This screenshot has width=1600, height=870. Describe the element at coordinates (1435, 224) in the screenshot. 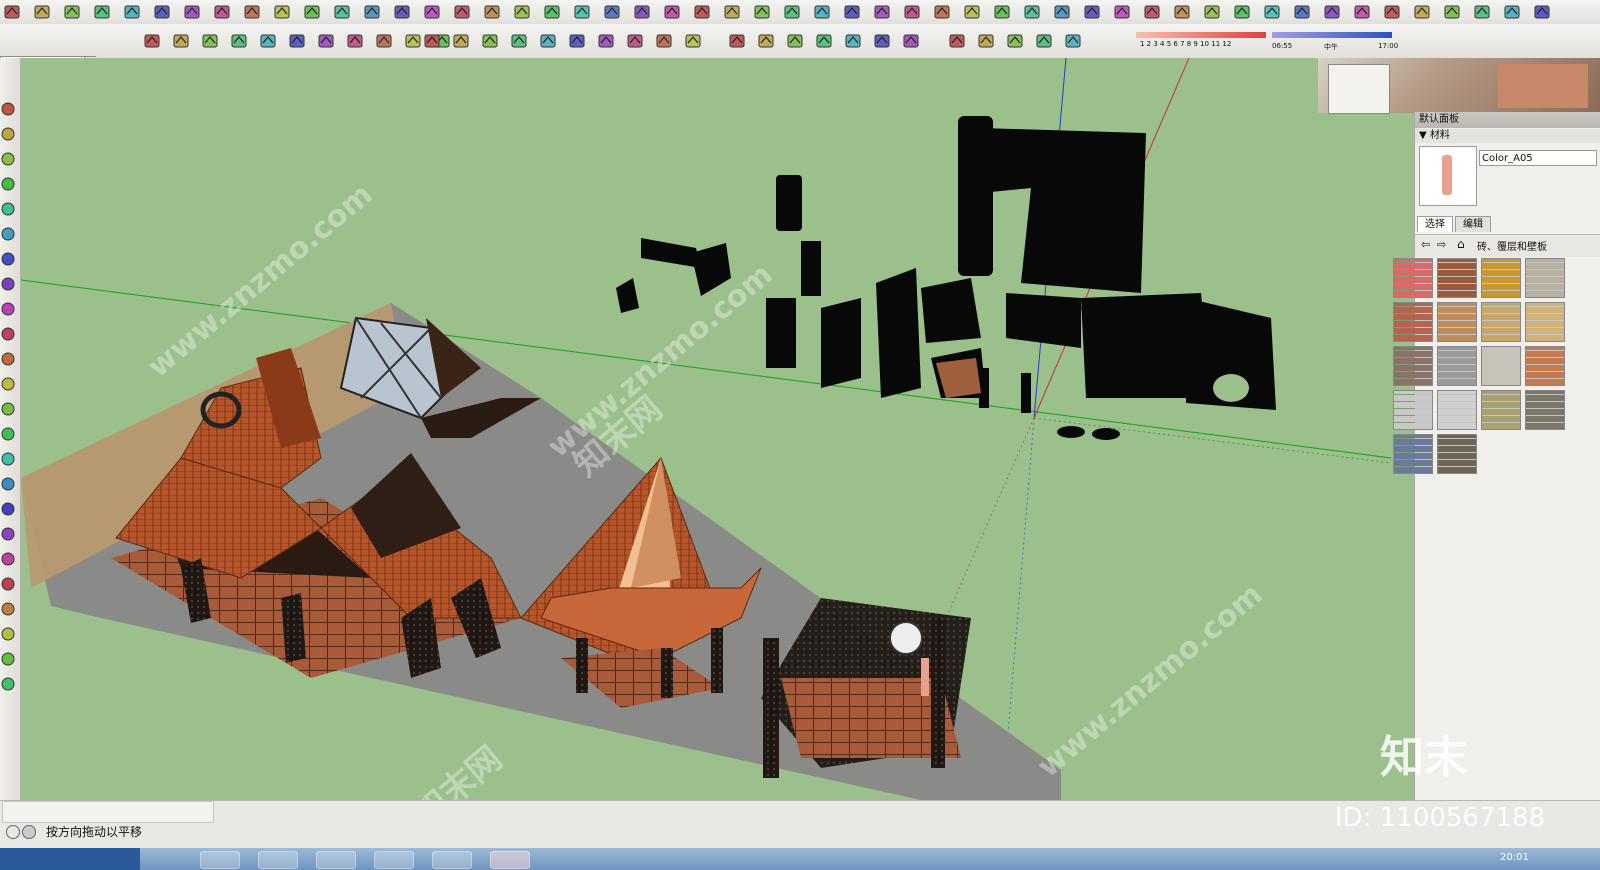

I see `tab-select: 选择` at that location.